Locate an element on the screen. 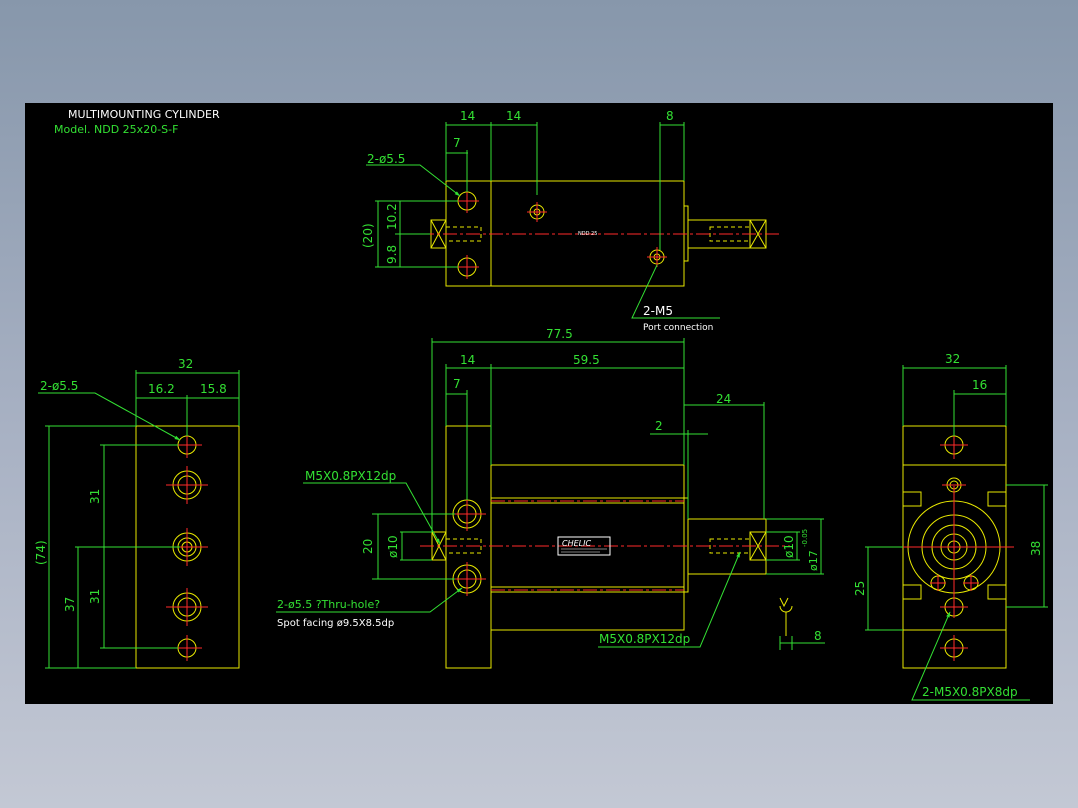 The image size is (1078, 808). dim-front-17: ø17 is located at coordinates (813, 560).